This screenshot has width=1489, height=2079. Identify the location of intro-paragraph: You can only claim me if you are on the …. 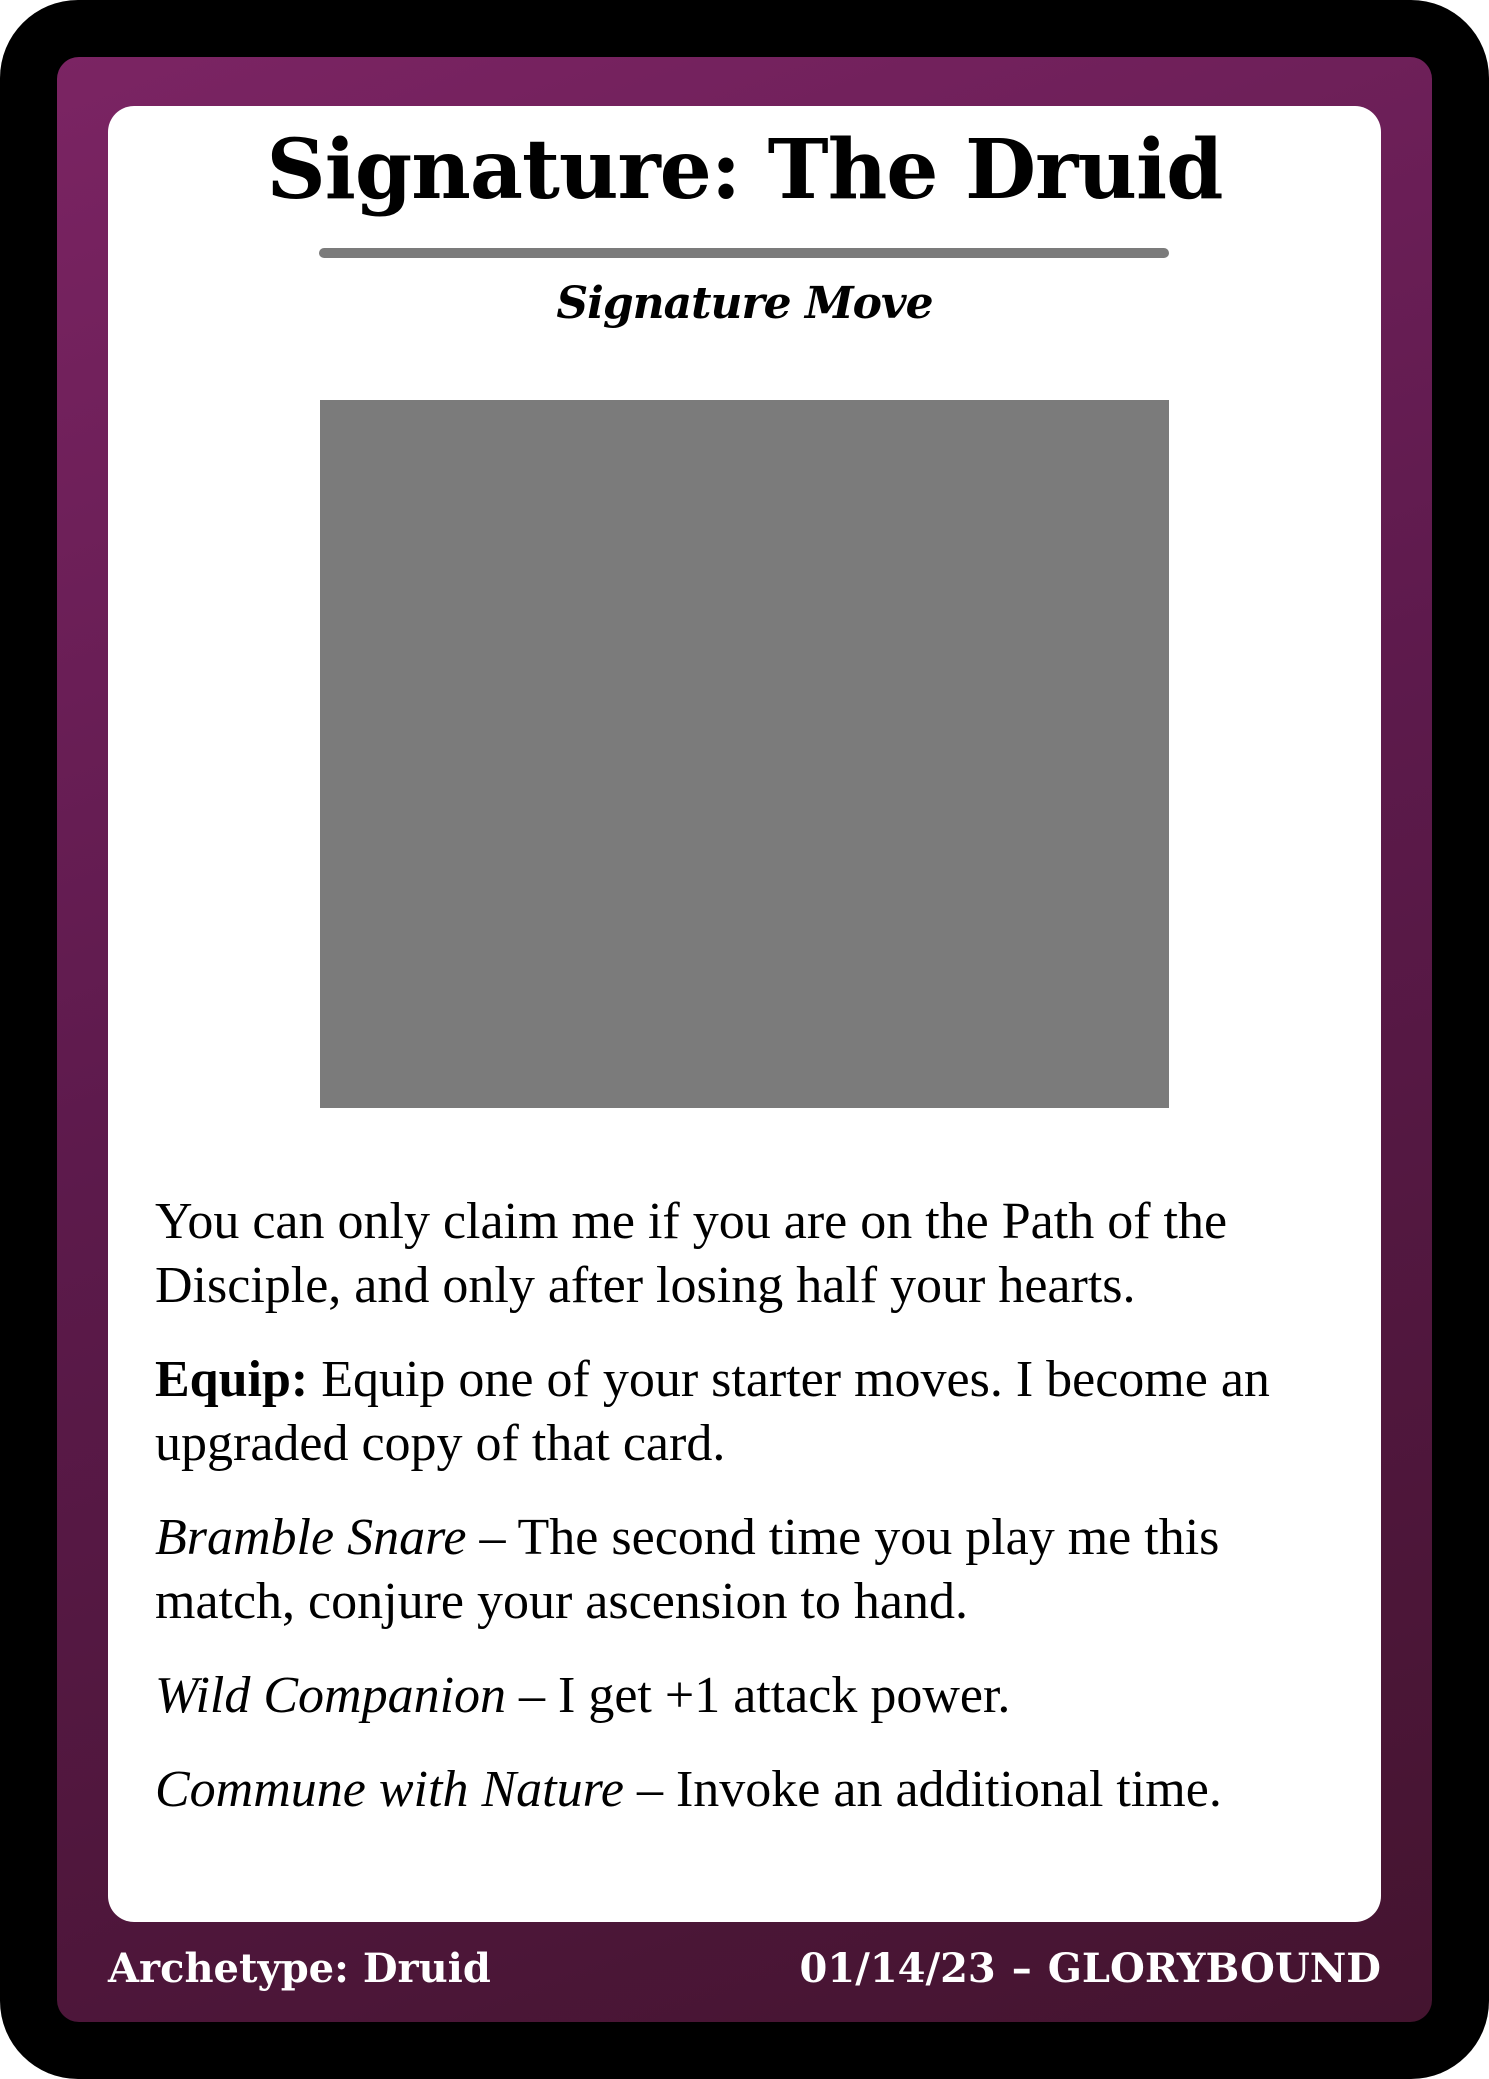
(750, 1254).